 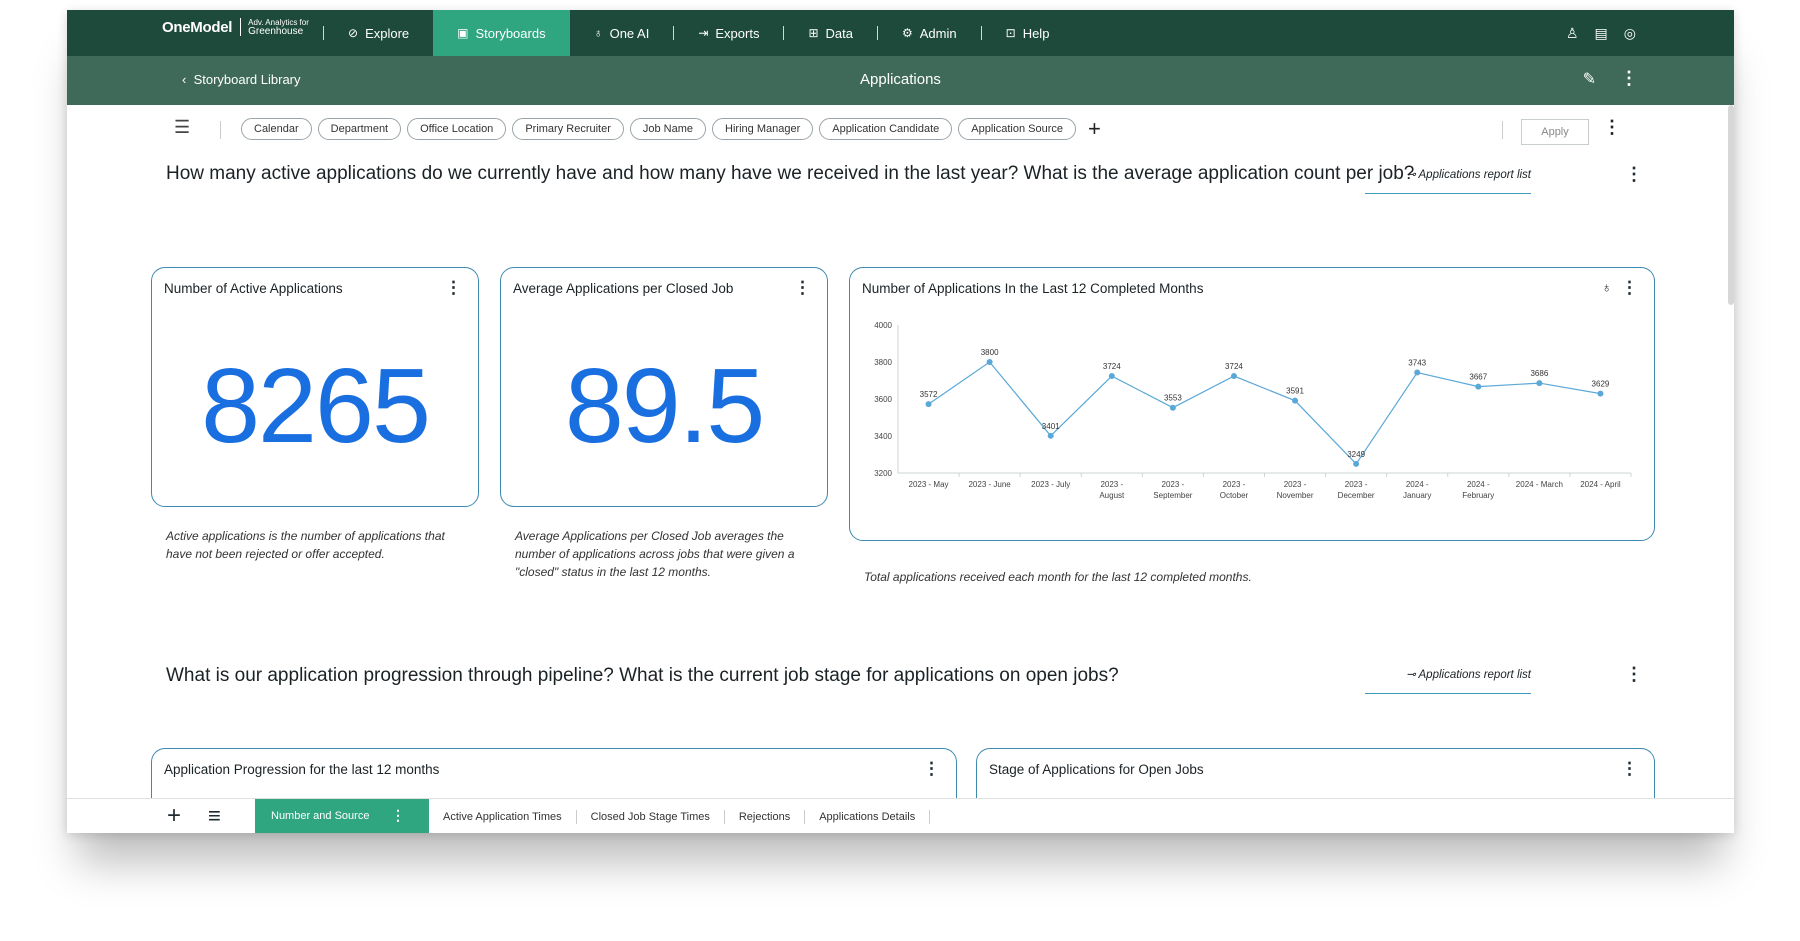 What do you see at coordinates (622, 33) in the screenshot?
I see `nav-one-ai: ♁ One AI` at bounding box center [622, 33].